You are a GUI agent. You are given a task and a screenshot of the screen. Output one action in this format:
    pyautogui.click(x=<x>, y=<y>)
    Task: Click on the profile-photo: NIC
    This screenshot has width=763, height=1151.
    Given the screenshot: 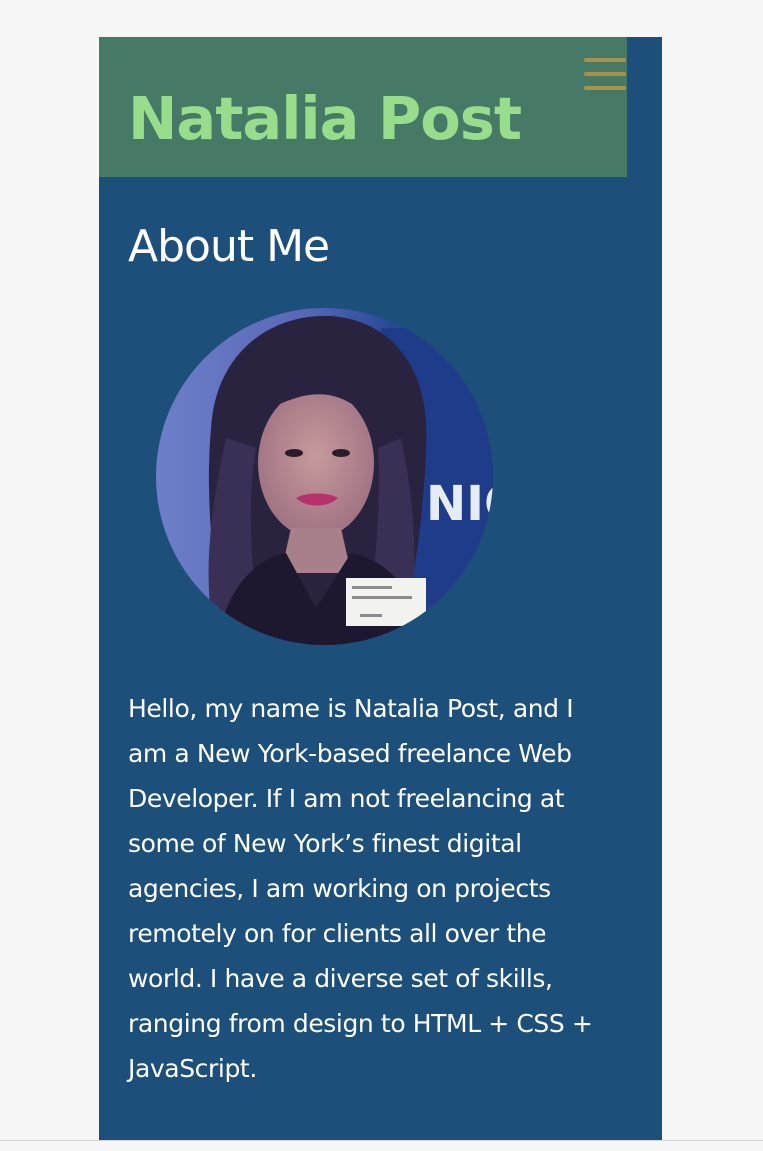 What is the action you would take?
    pyautogui.click(x=324, y=476)
    